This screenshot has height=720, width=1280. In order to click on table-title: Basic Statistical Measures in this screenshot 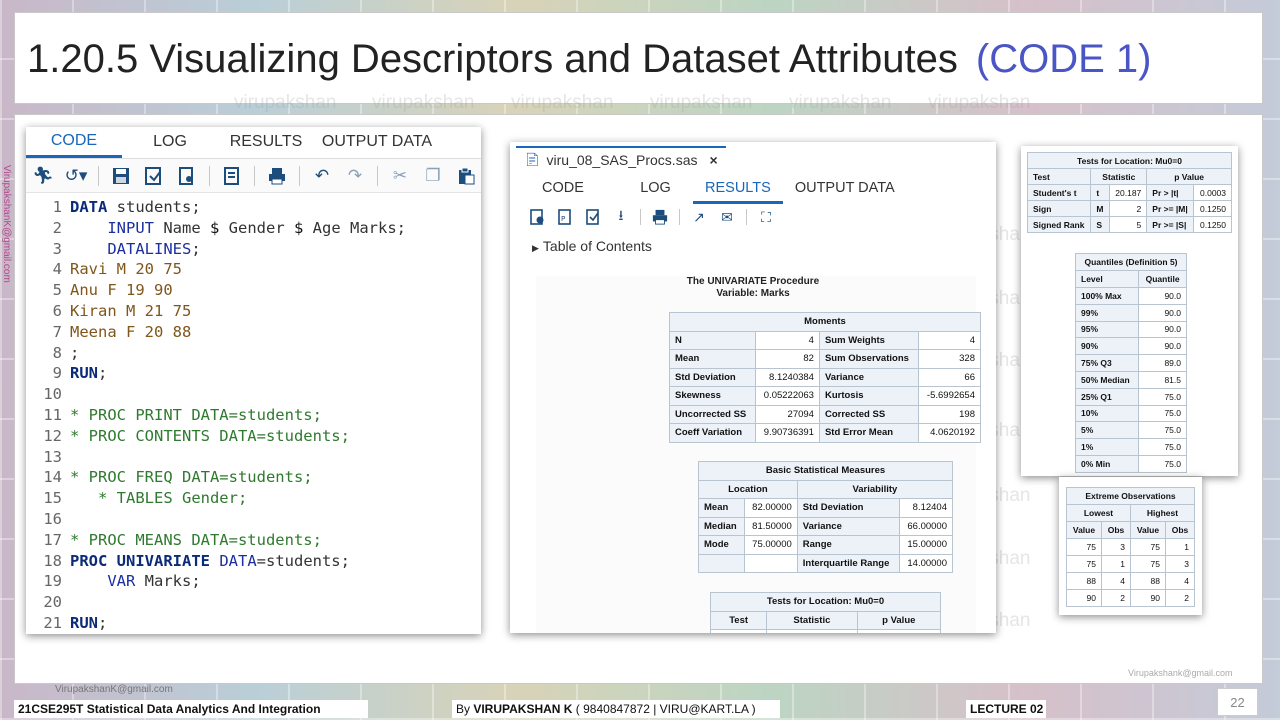, I will do `click(825, 471)`.